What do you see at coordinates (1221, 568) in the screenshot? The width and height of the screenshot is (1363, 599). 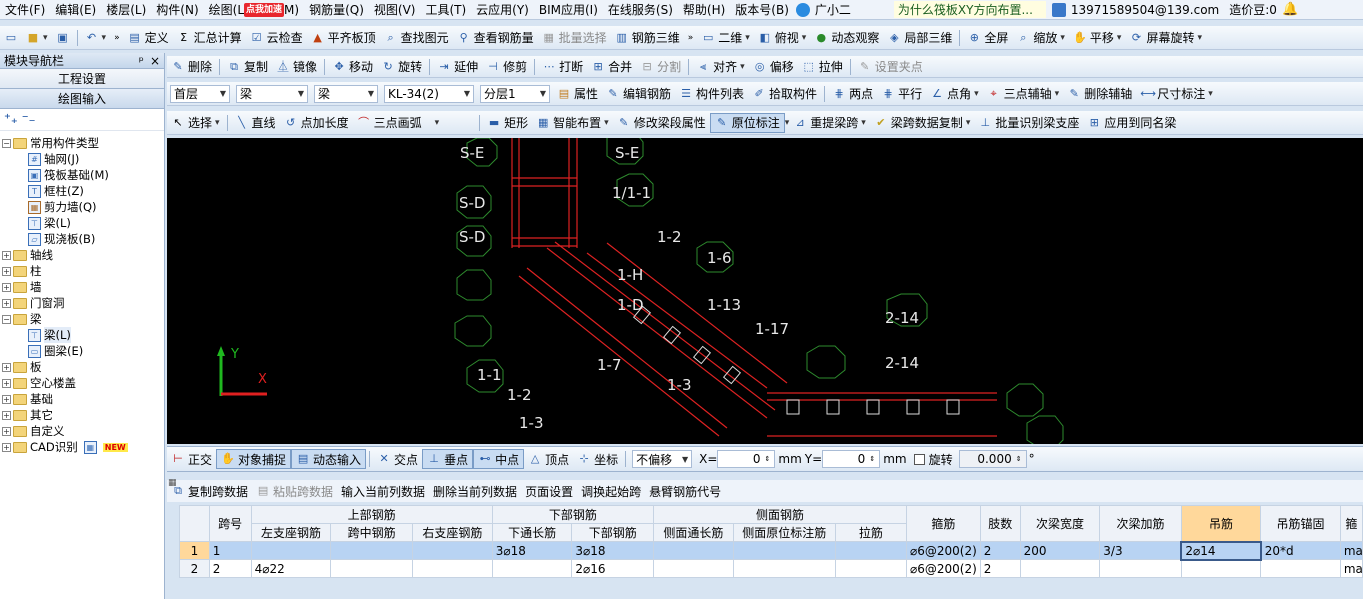 I see `cell-hanger` at bounding box center [1221, 568].